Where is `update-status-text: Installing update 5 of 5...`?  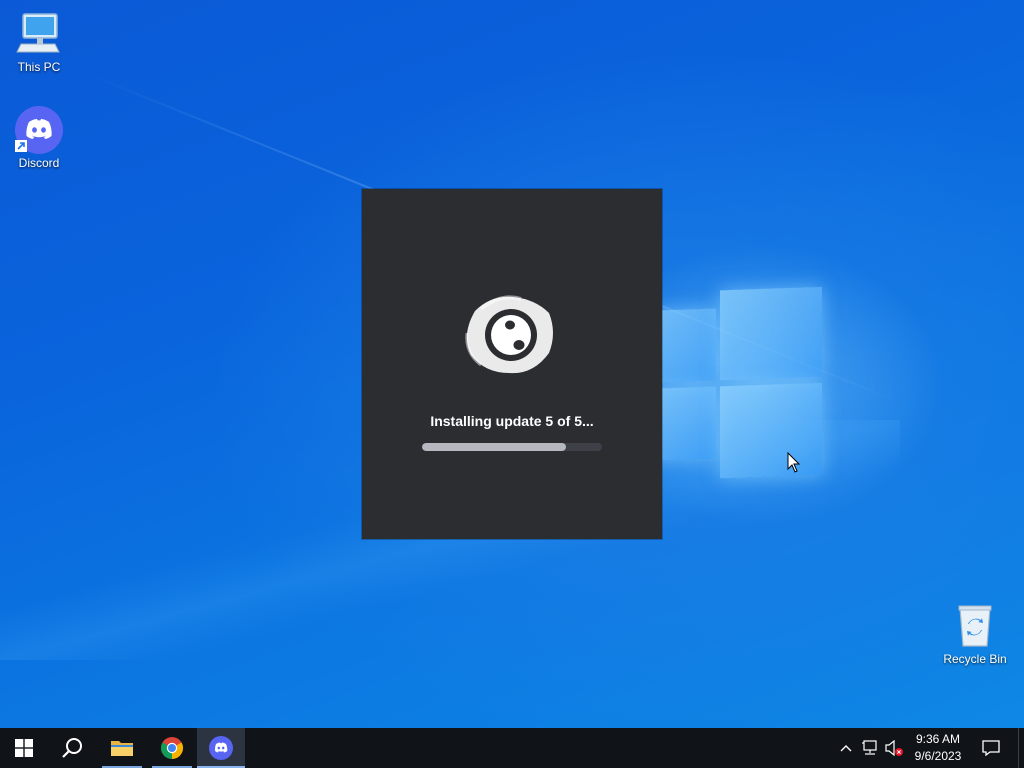 update-status-text: Installing update 5 of 5... is located at coordinates (512, 421).